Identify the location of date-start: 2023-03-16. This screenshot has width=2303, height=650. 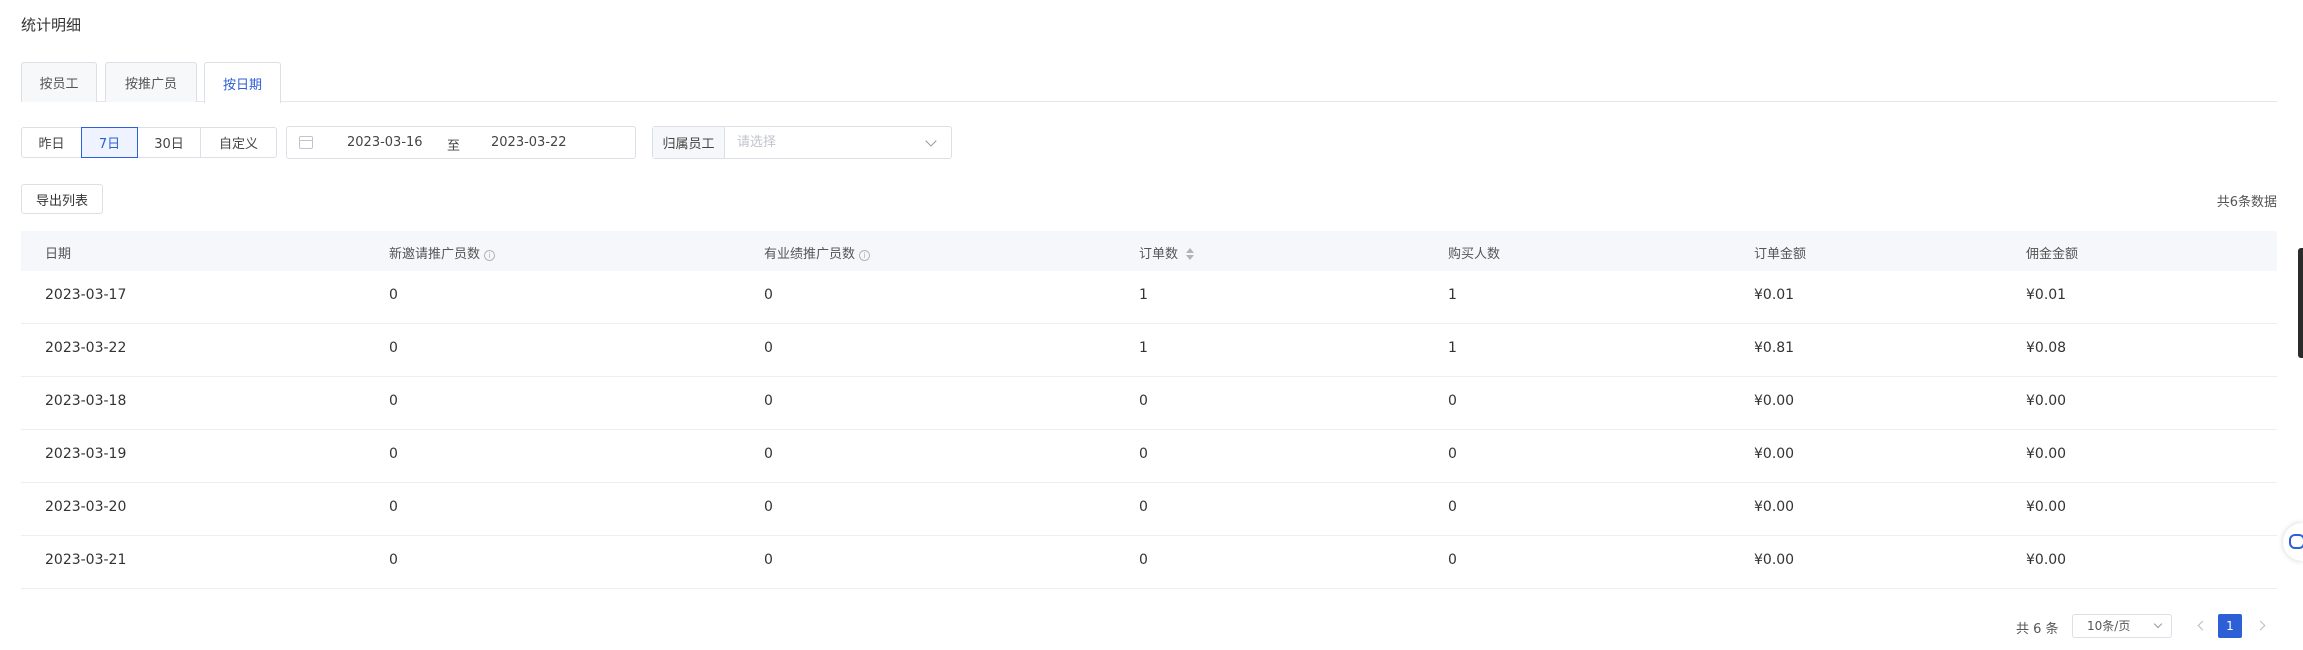
(385, 142).